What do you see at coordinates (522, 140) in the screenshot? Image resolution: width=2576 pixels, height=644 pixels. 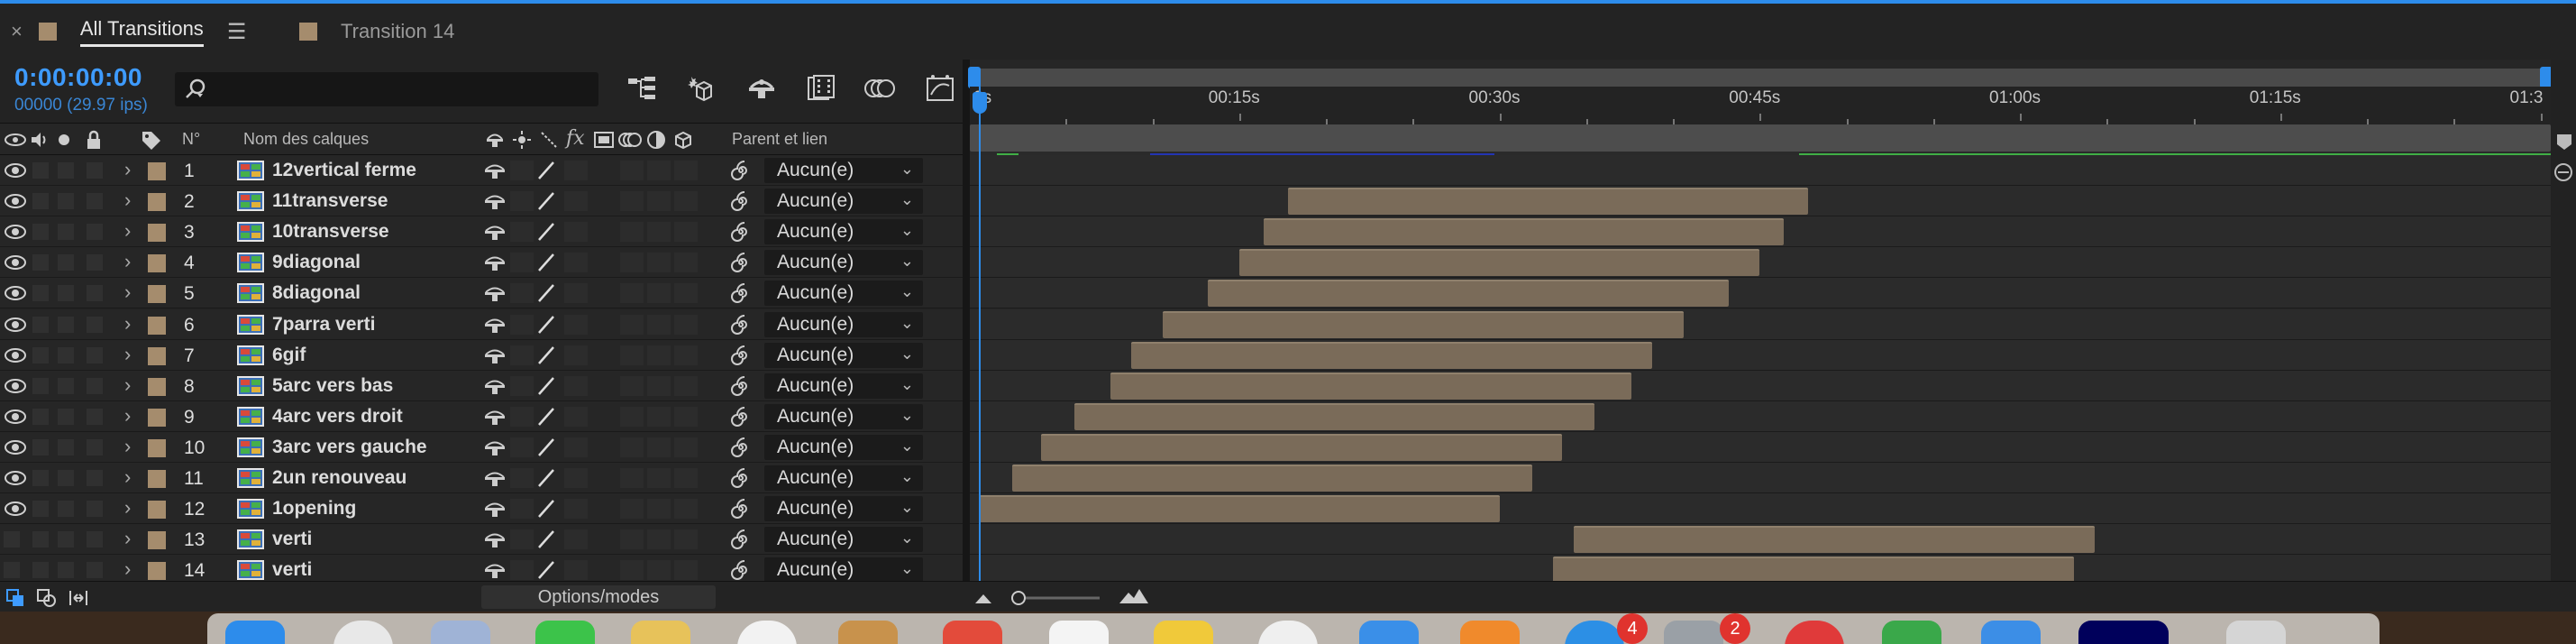 I see `collapse-switch-header-icon` at bounding box center [522, 140].